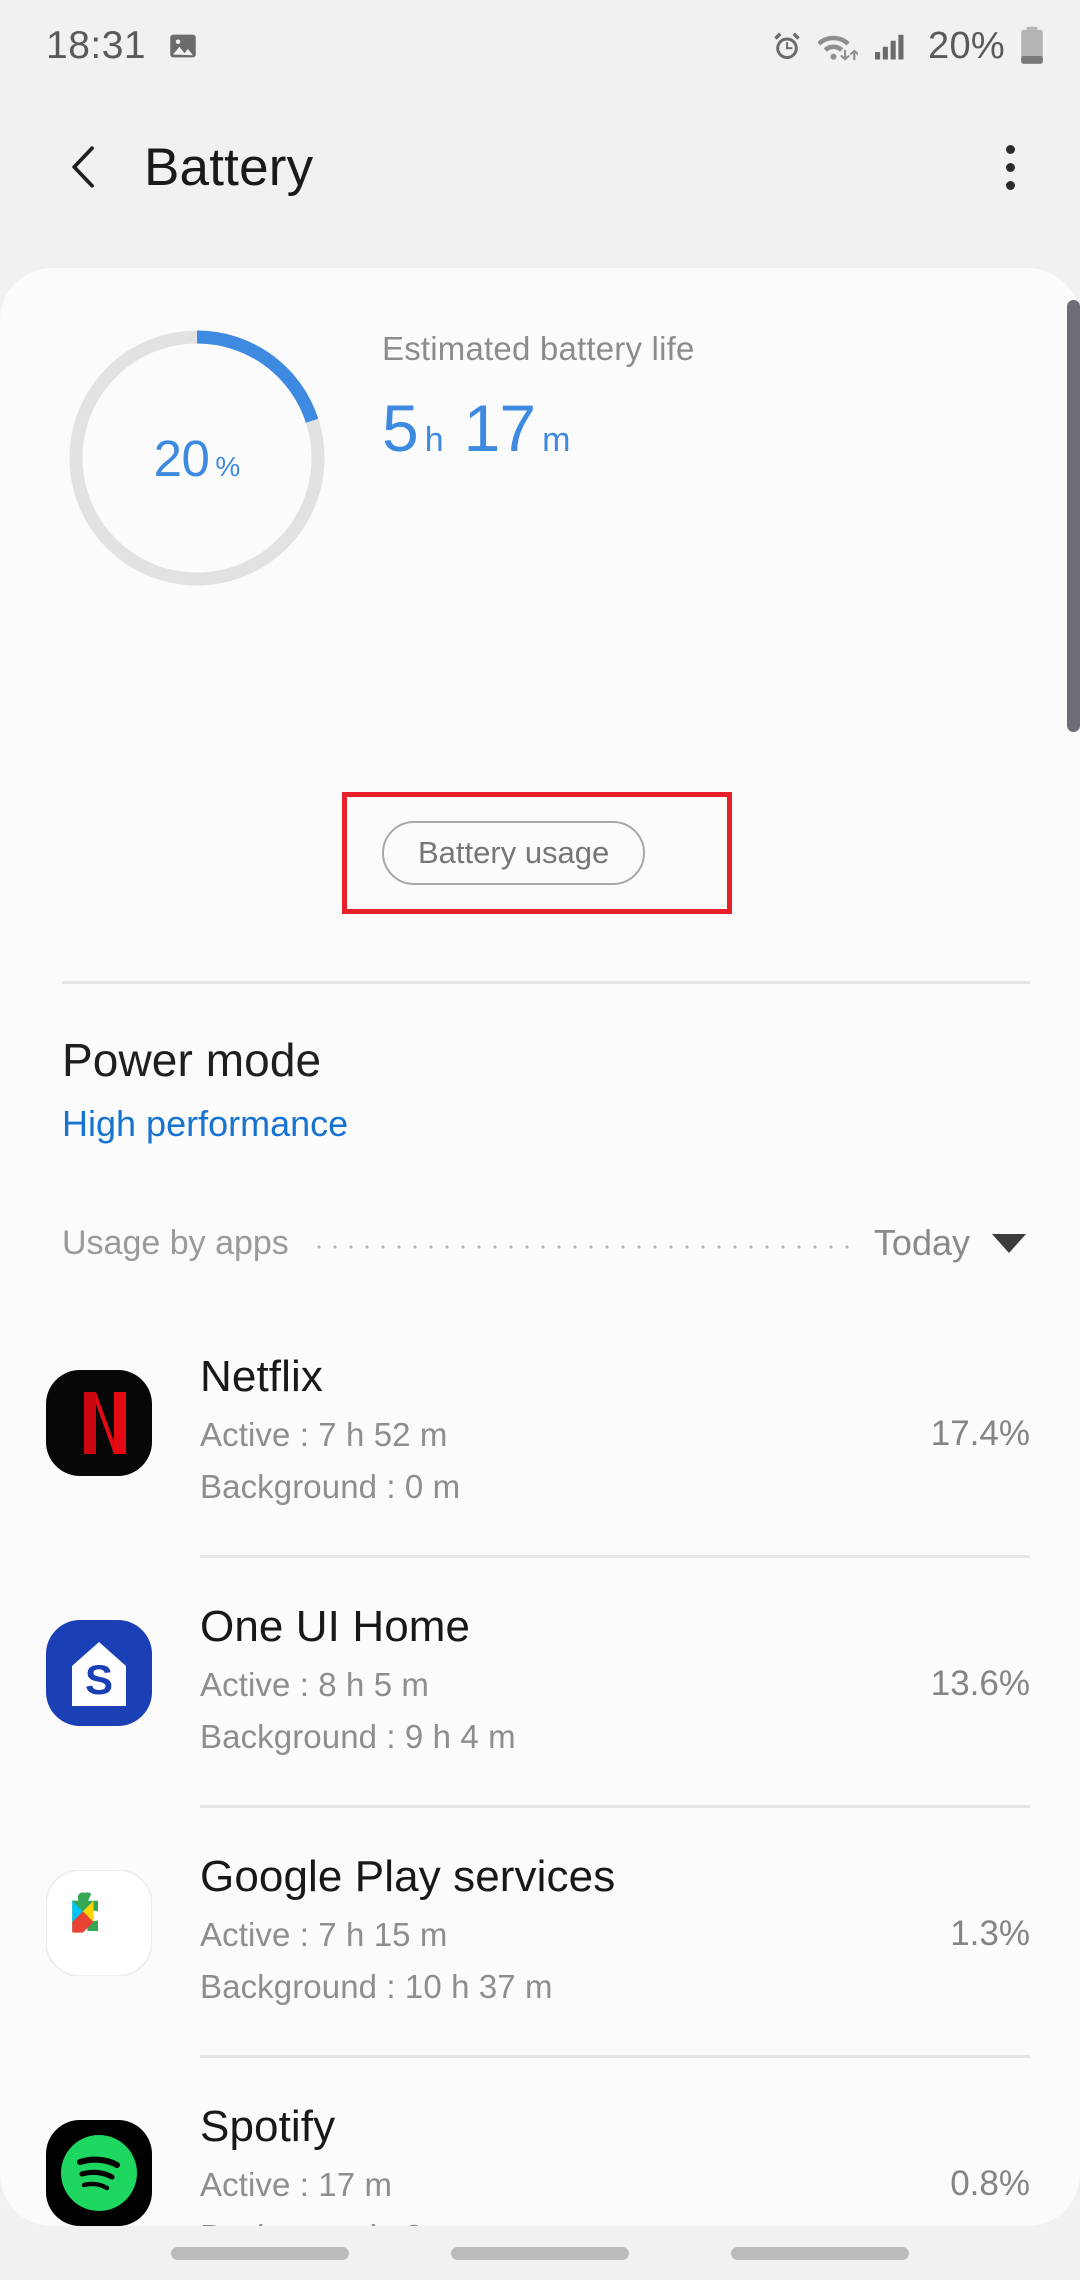 The height and width of the screenshot is (2280, 1080). I want to click on estimate-label: Estimated battery life, so click(538, 348).